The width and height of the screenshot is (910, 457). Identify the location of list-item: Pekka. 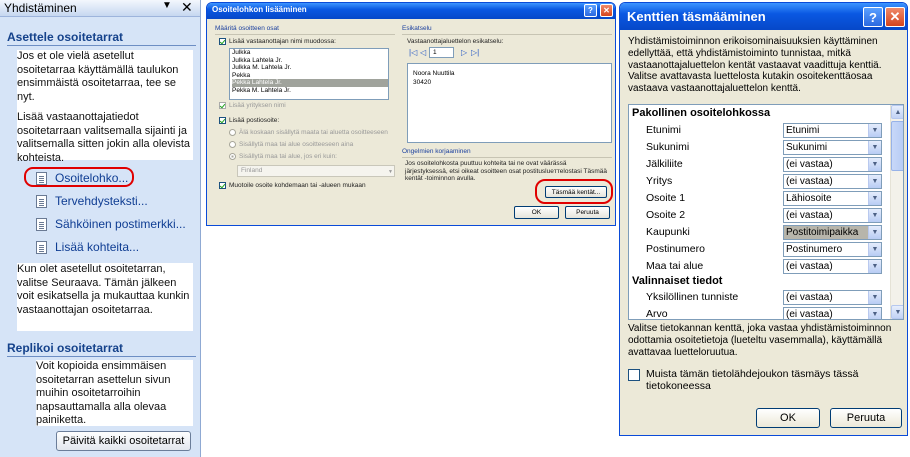
(310, 76).